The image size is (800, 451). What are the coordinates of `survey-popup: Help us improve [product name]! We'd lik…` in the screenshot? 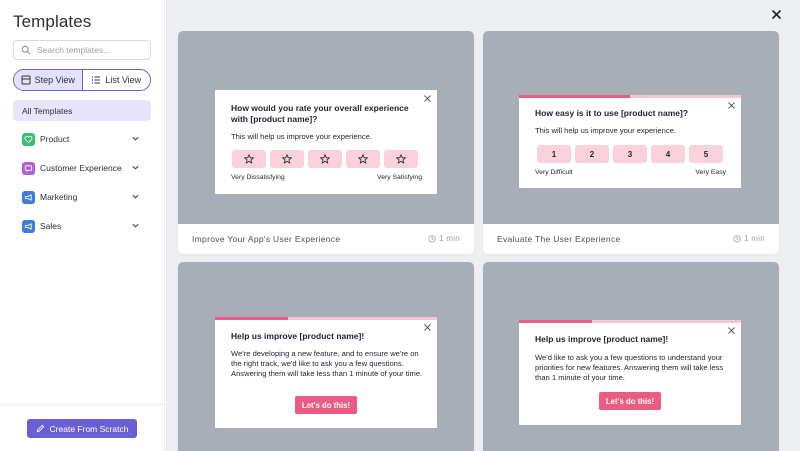 It's located at (630, 372).